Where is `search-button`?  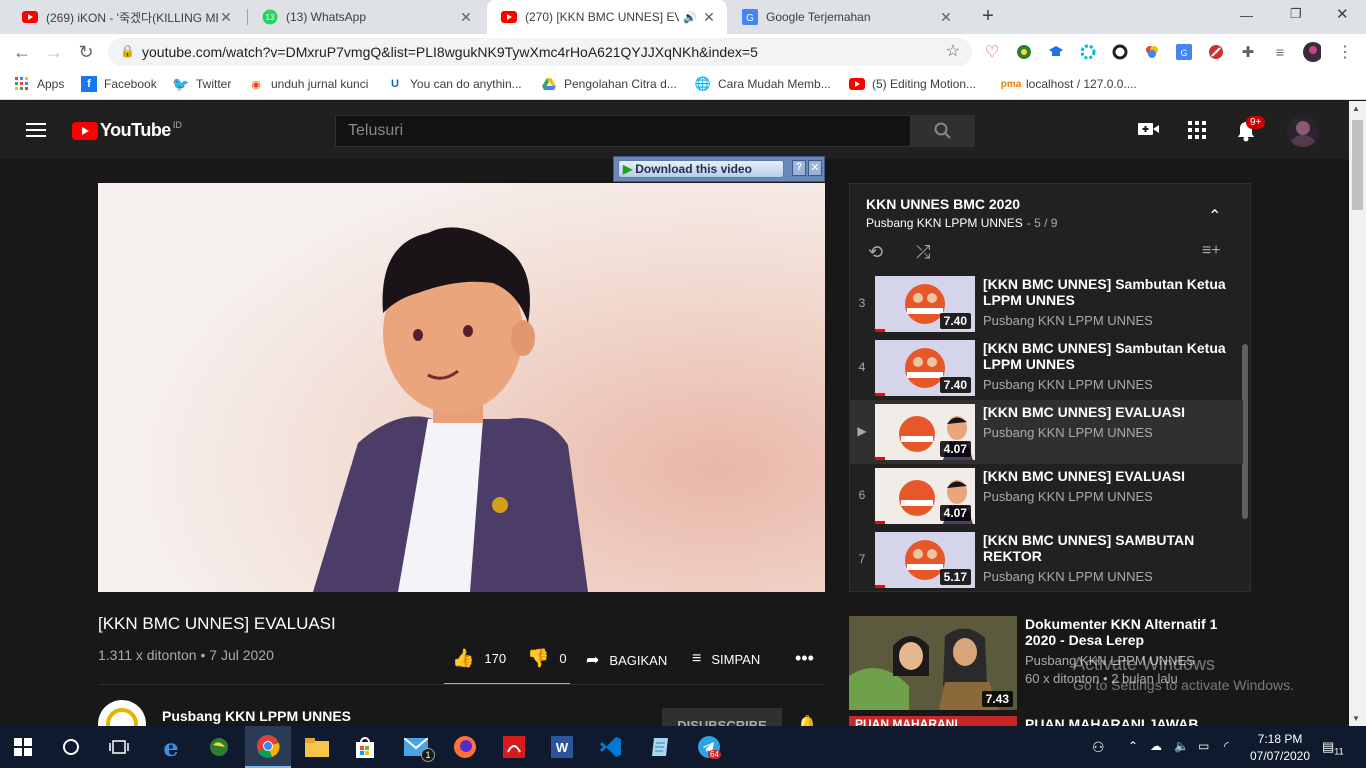 search-button is located at coordinates (942, 131).